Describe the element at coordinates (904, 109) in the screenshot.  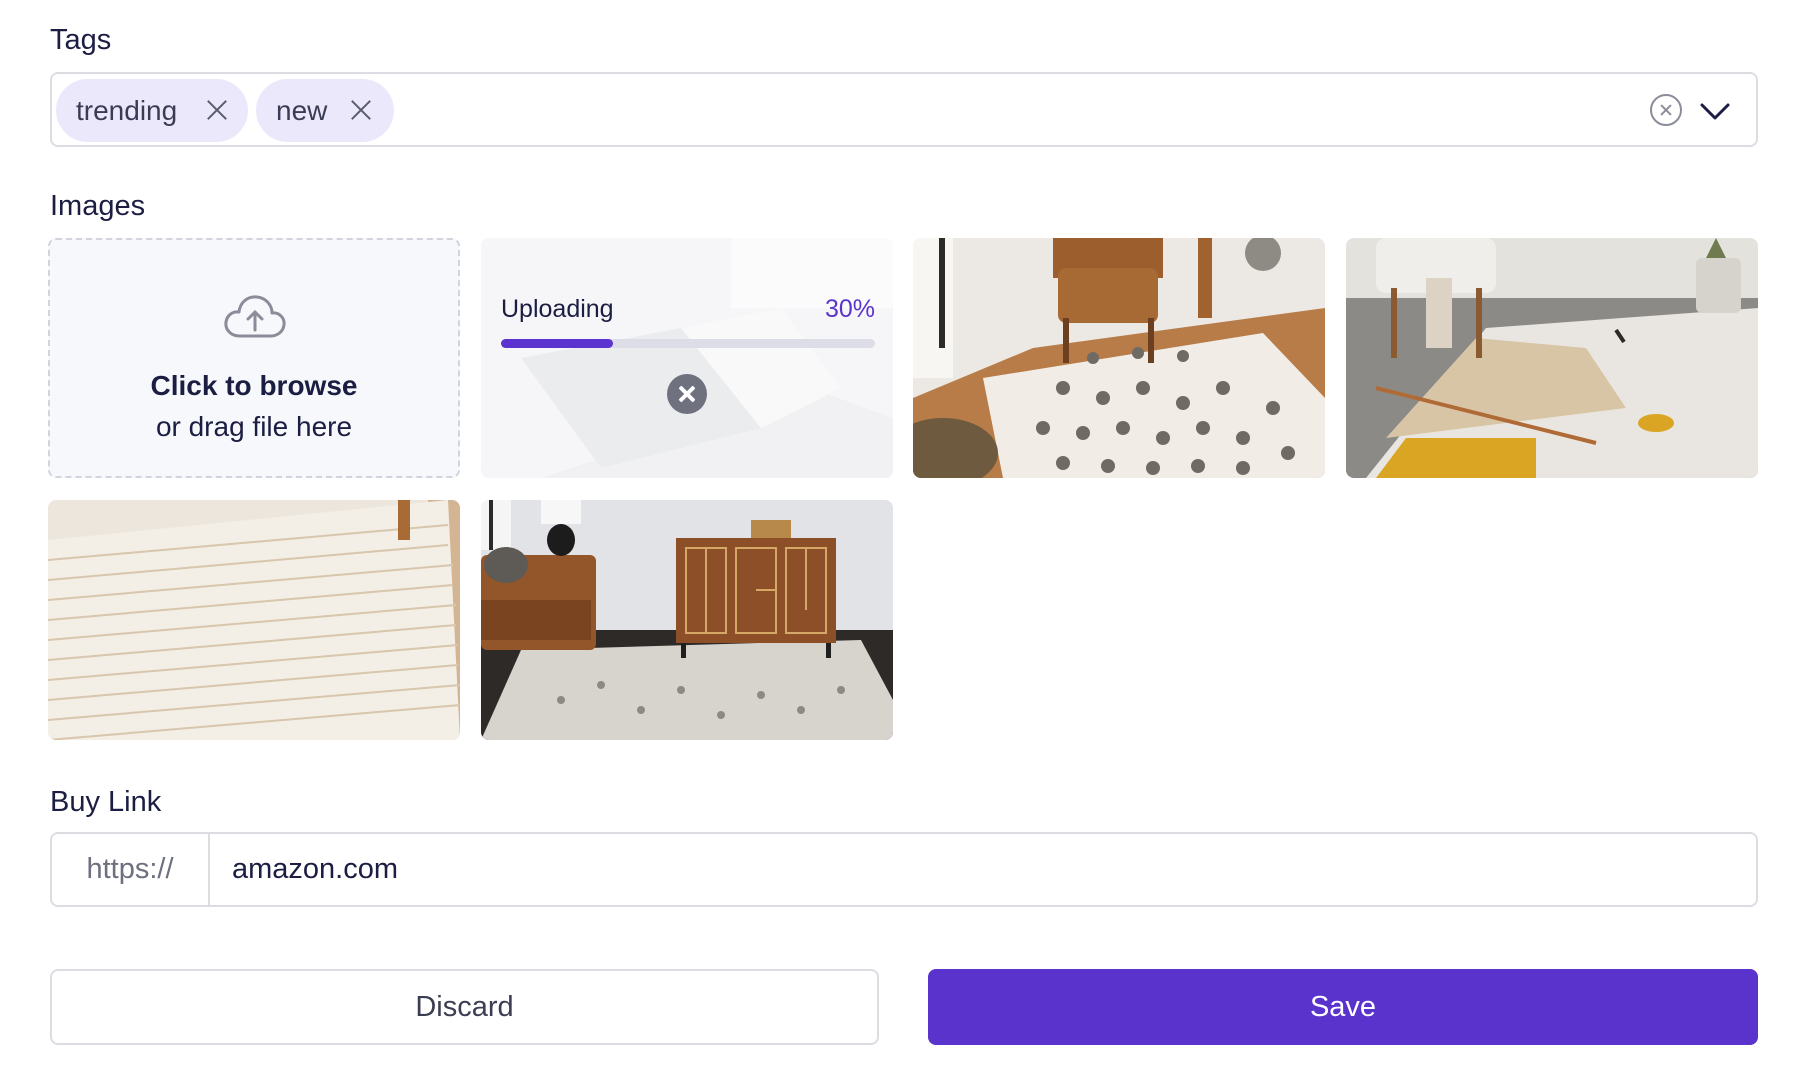
I see `tags-select: trending new` at that location.